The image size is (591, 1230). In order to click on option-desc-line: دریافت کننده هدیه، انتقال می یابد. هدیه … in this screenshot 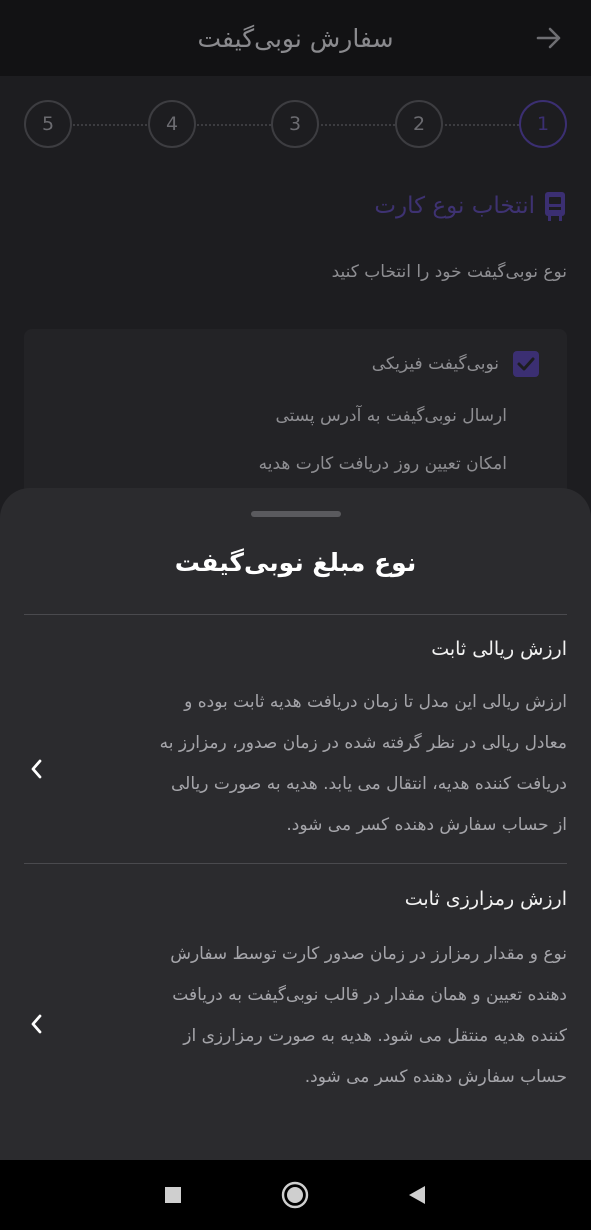, I will do `click(369, 784)`.